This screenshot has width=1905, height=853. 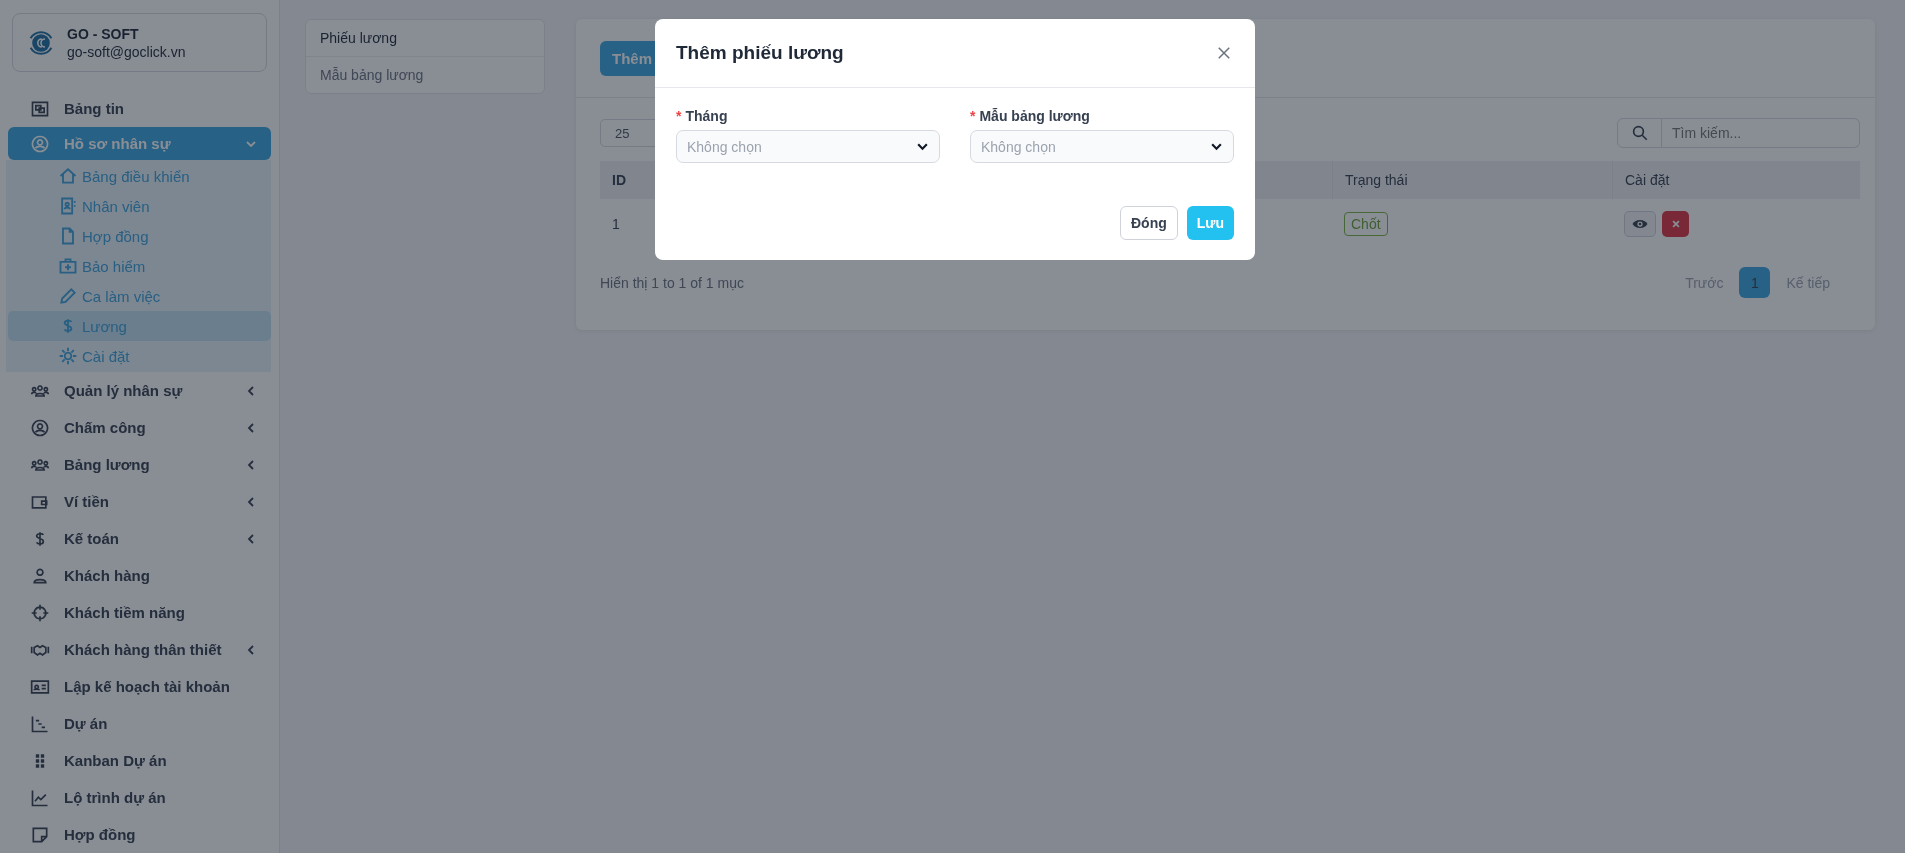 I want to click on close-button: Đóng, so click(x=1149, y=223).